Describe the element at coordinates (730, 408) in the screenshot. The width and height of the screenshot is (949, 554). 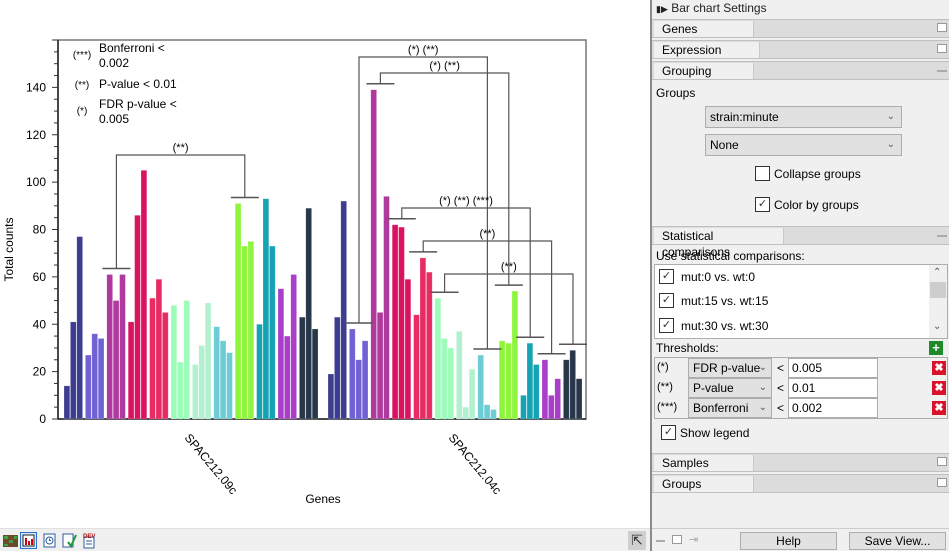
I see `threshold-type-select: Bonferroni ⌄` at that location.